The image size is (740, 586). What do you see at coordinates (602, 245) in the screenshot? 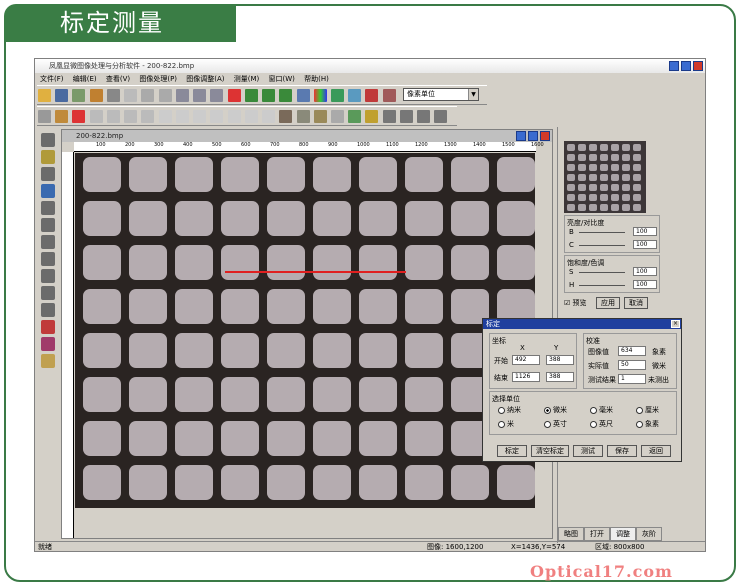
I see `c-slider` at bounding box center [602, 245].